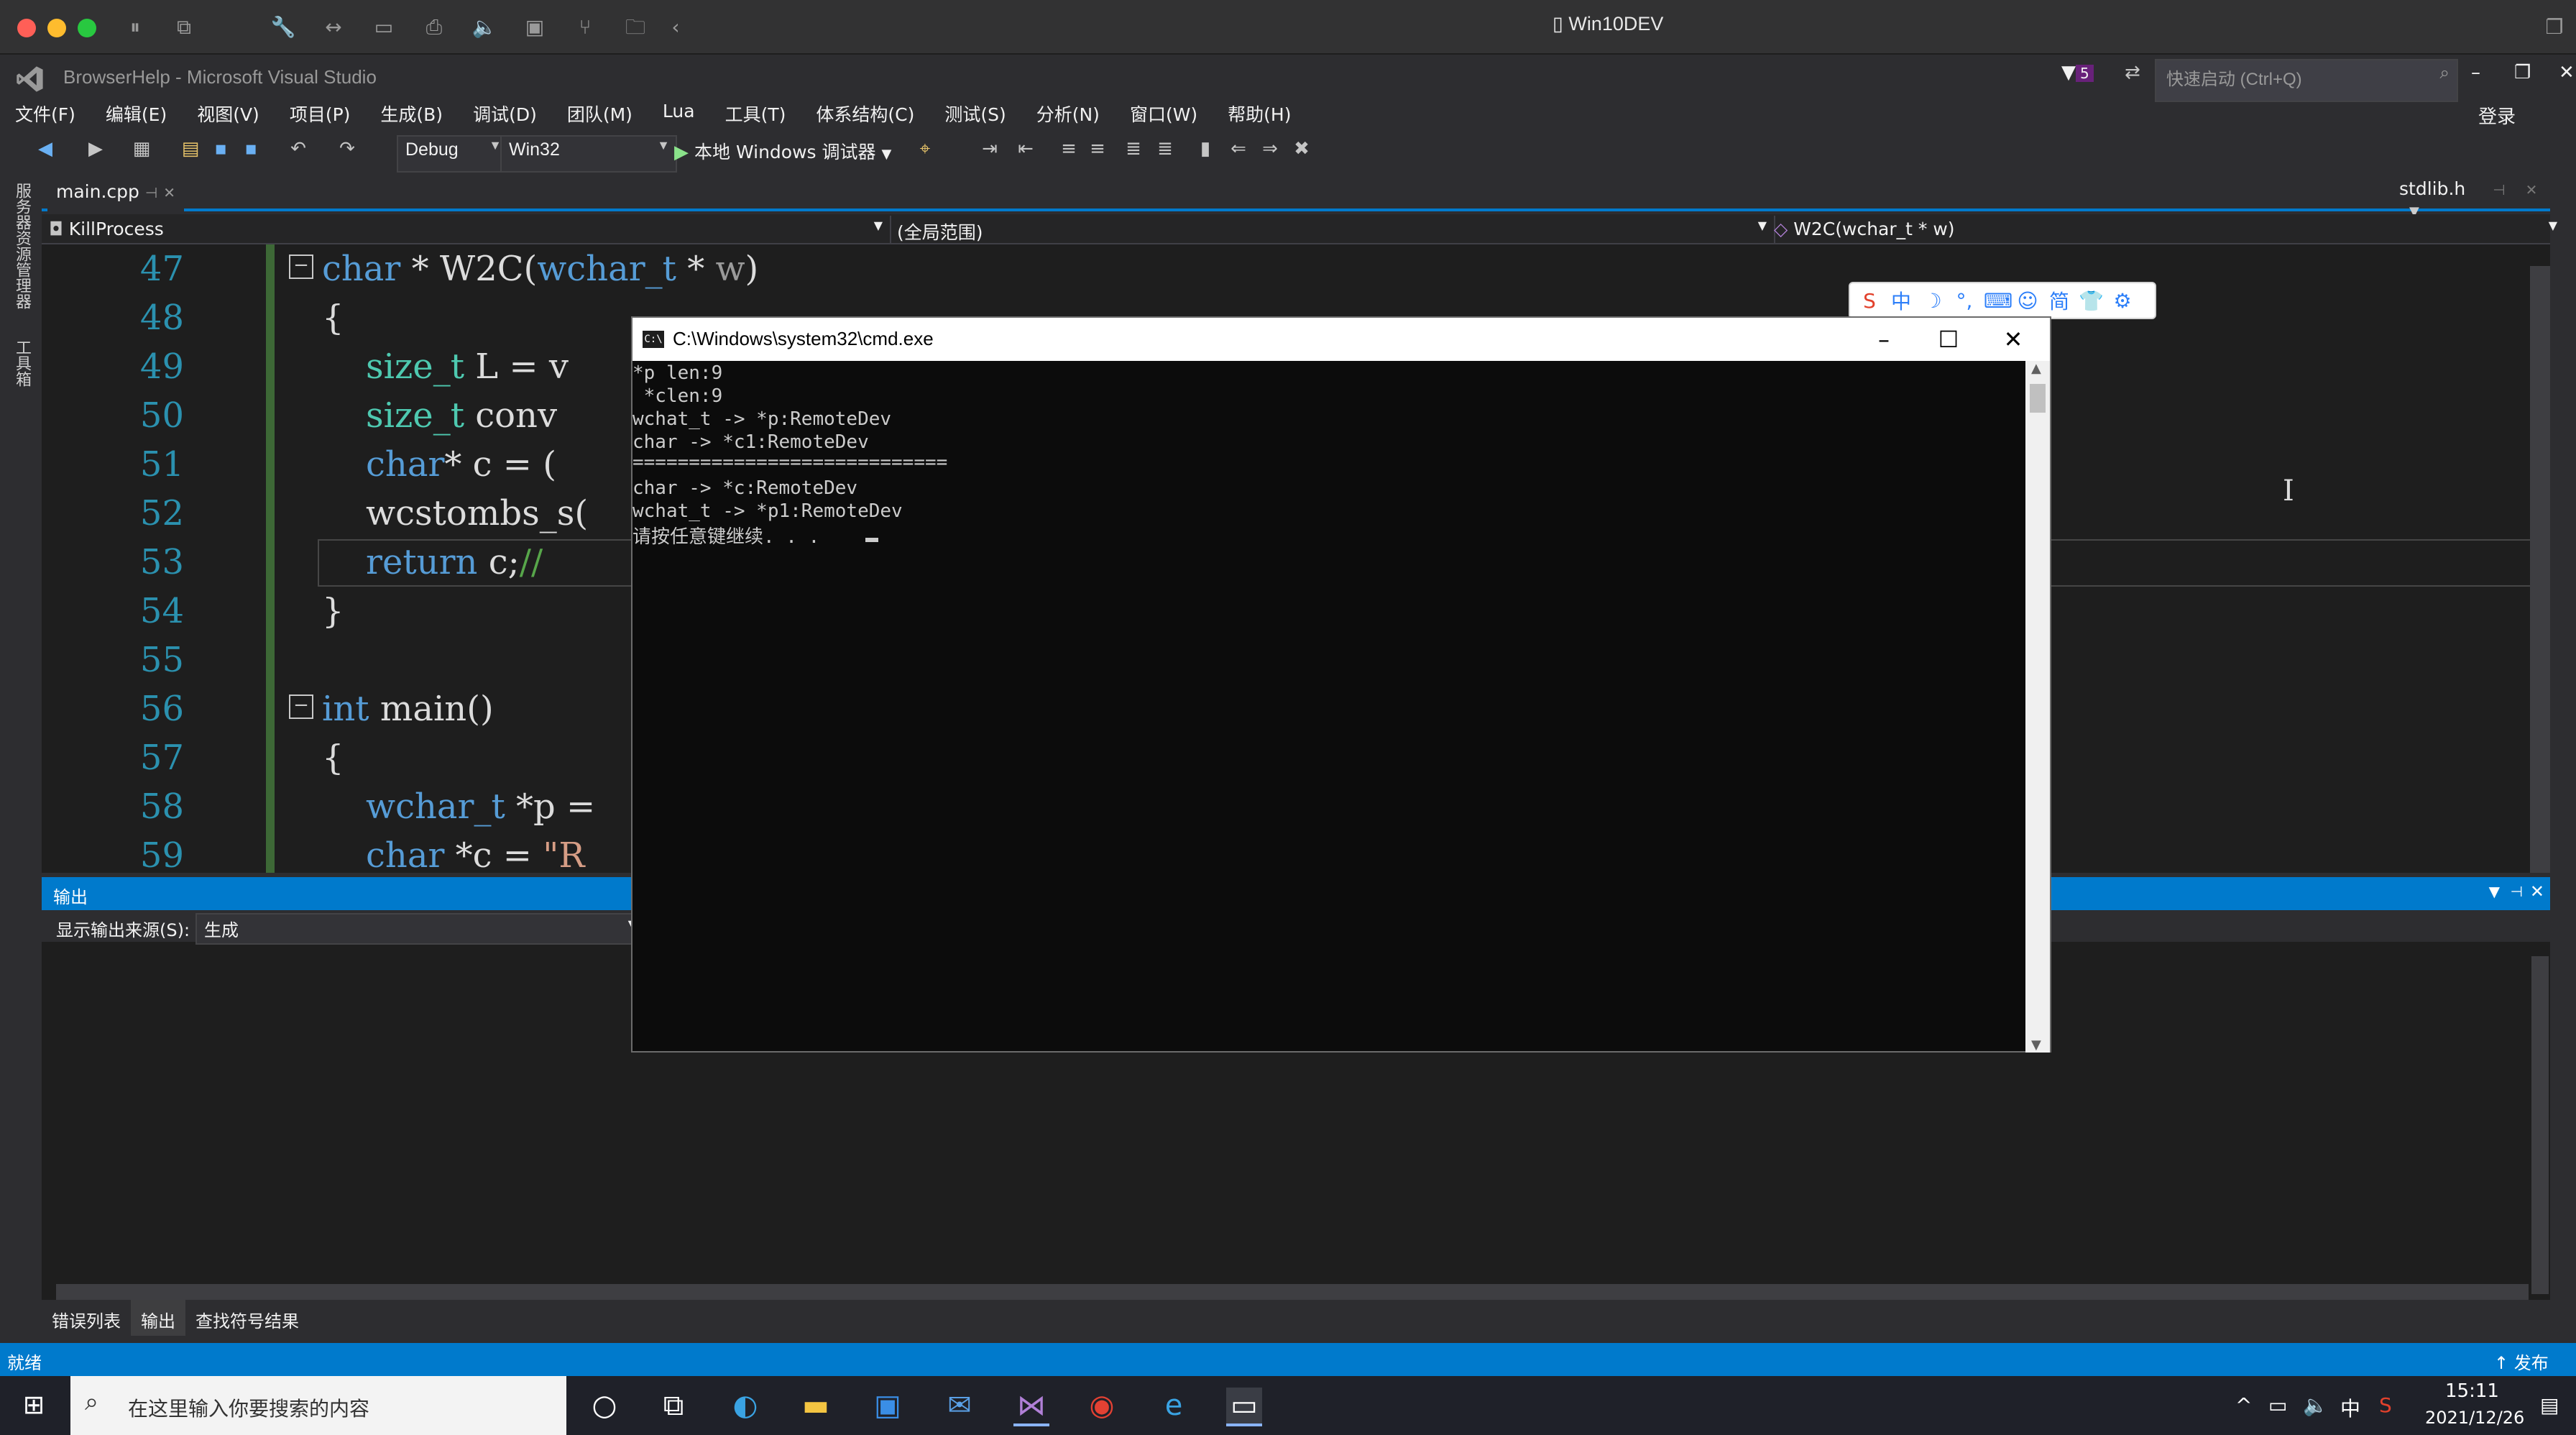  I want to click on menu-lua: Lua, so click(679, 113).